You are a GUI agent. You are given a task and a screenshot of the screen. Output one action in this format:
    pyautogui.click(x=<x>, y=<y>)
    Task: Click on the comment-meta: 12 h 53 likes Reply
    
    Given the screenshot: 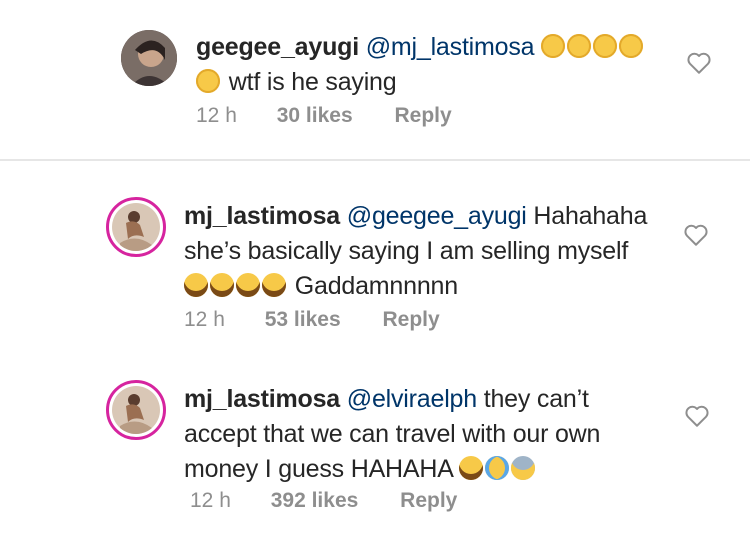 What is the action you would take?
    pyautogui.click(x=330, y=320)
    